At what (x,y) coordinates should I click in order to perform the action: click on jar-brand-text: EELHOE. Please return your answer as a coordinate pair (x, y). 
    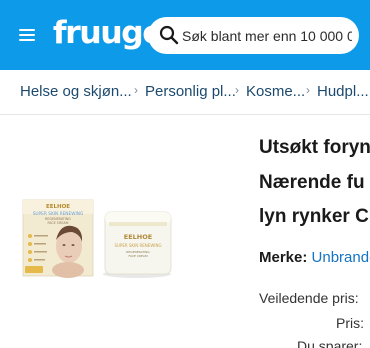
    Looking at the image, I should click on (138, 237).